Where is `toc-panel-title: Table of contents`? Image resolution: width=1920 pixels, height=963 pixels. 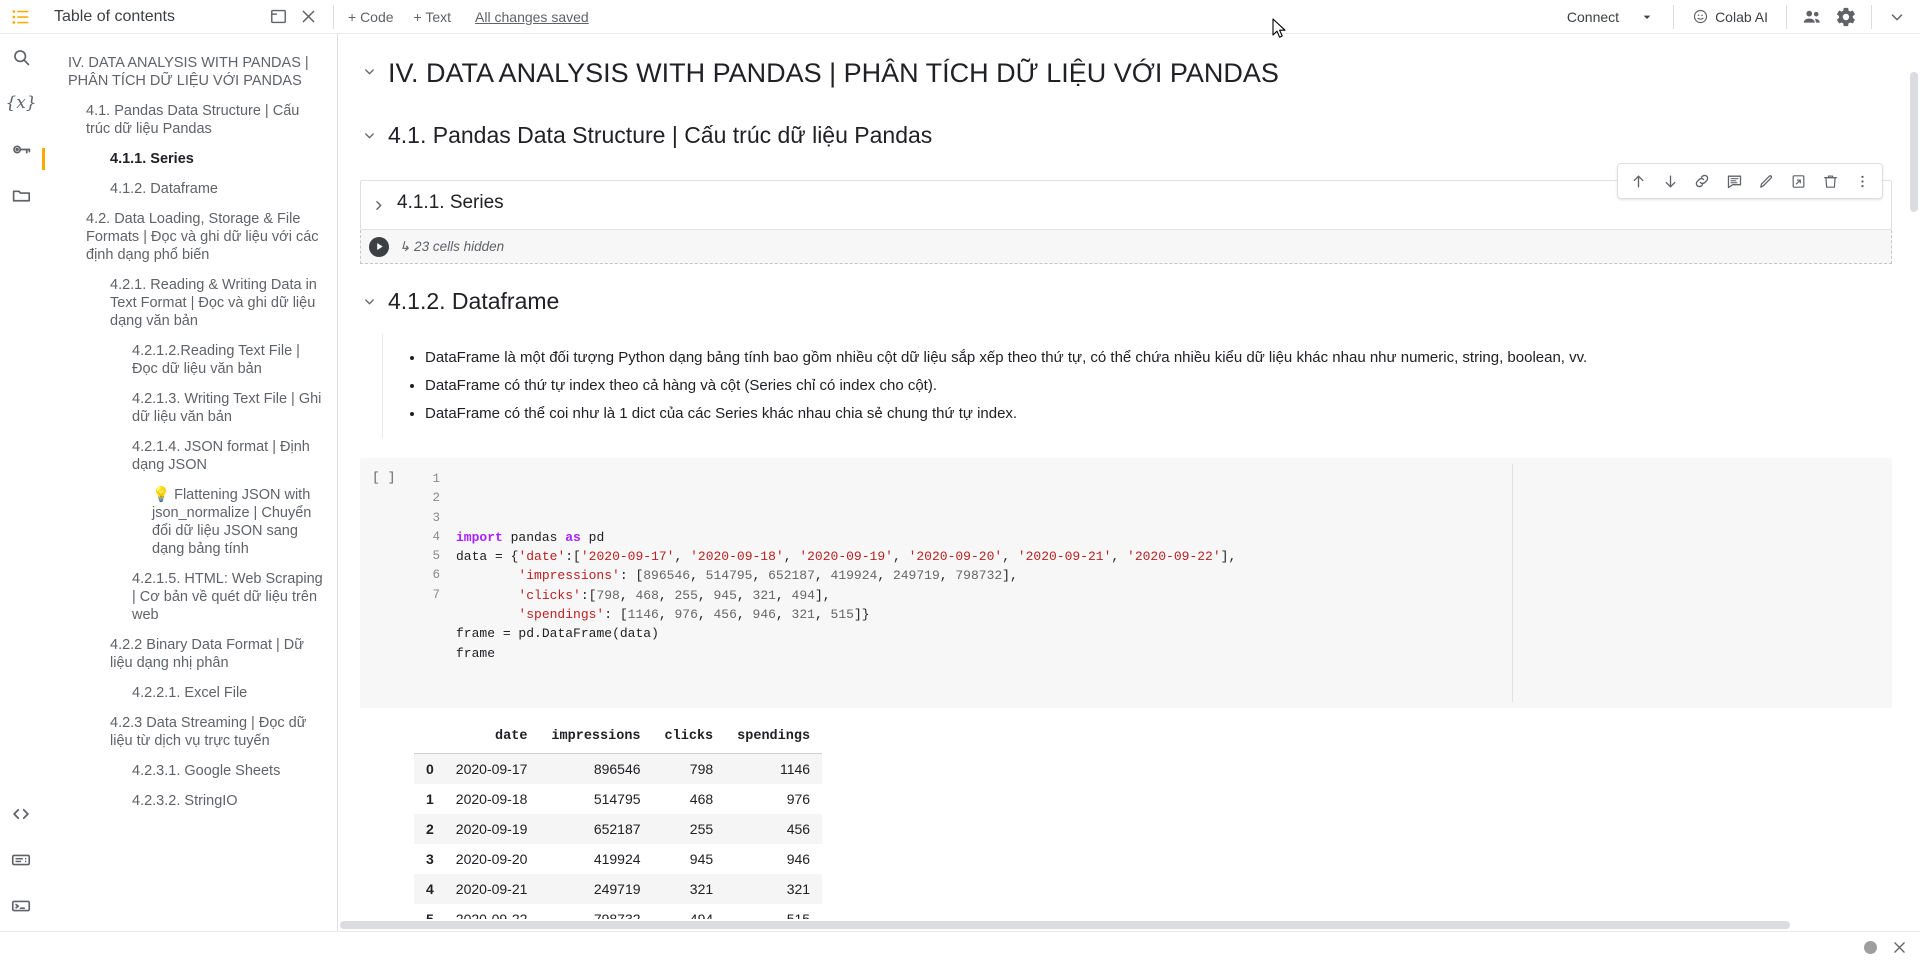 toc-panel-title: Table of contents is located at coordinates (114, 16).